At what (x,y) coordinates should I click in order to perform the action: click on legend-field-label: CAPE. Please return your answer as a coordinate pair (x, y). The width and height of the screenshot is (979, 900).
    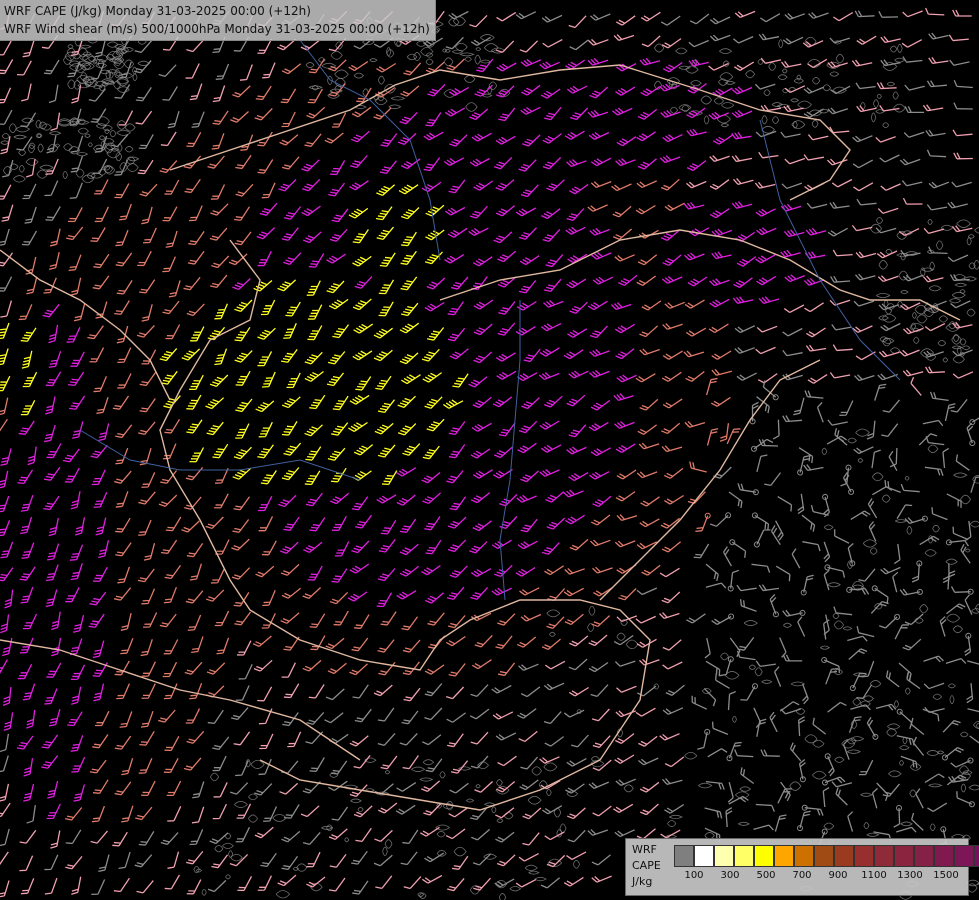
    Looking at the image, I should click on (646, 865).